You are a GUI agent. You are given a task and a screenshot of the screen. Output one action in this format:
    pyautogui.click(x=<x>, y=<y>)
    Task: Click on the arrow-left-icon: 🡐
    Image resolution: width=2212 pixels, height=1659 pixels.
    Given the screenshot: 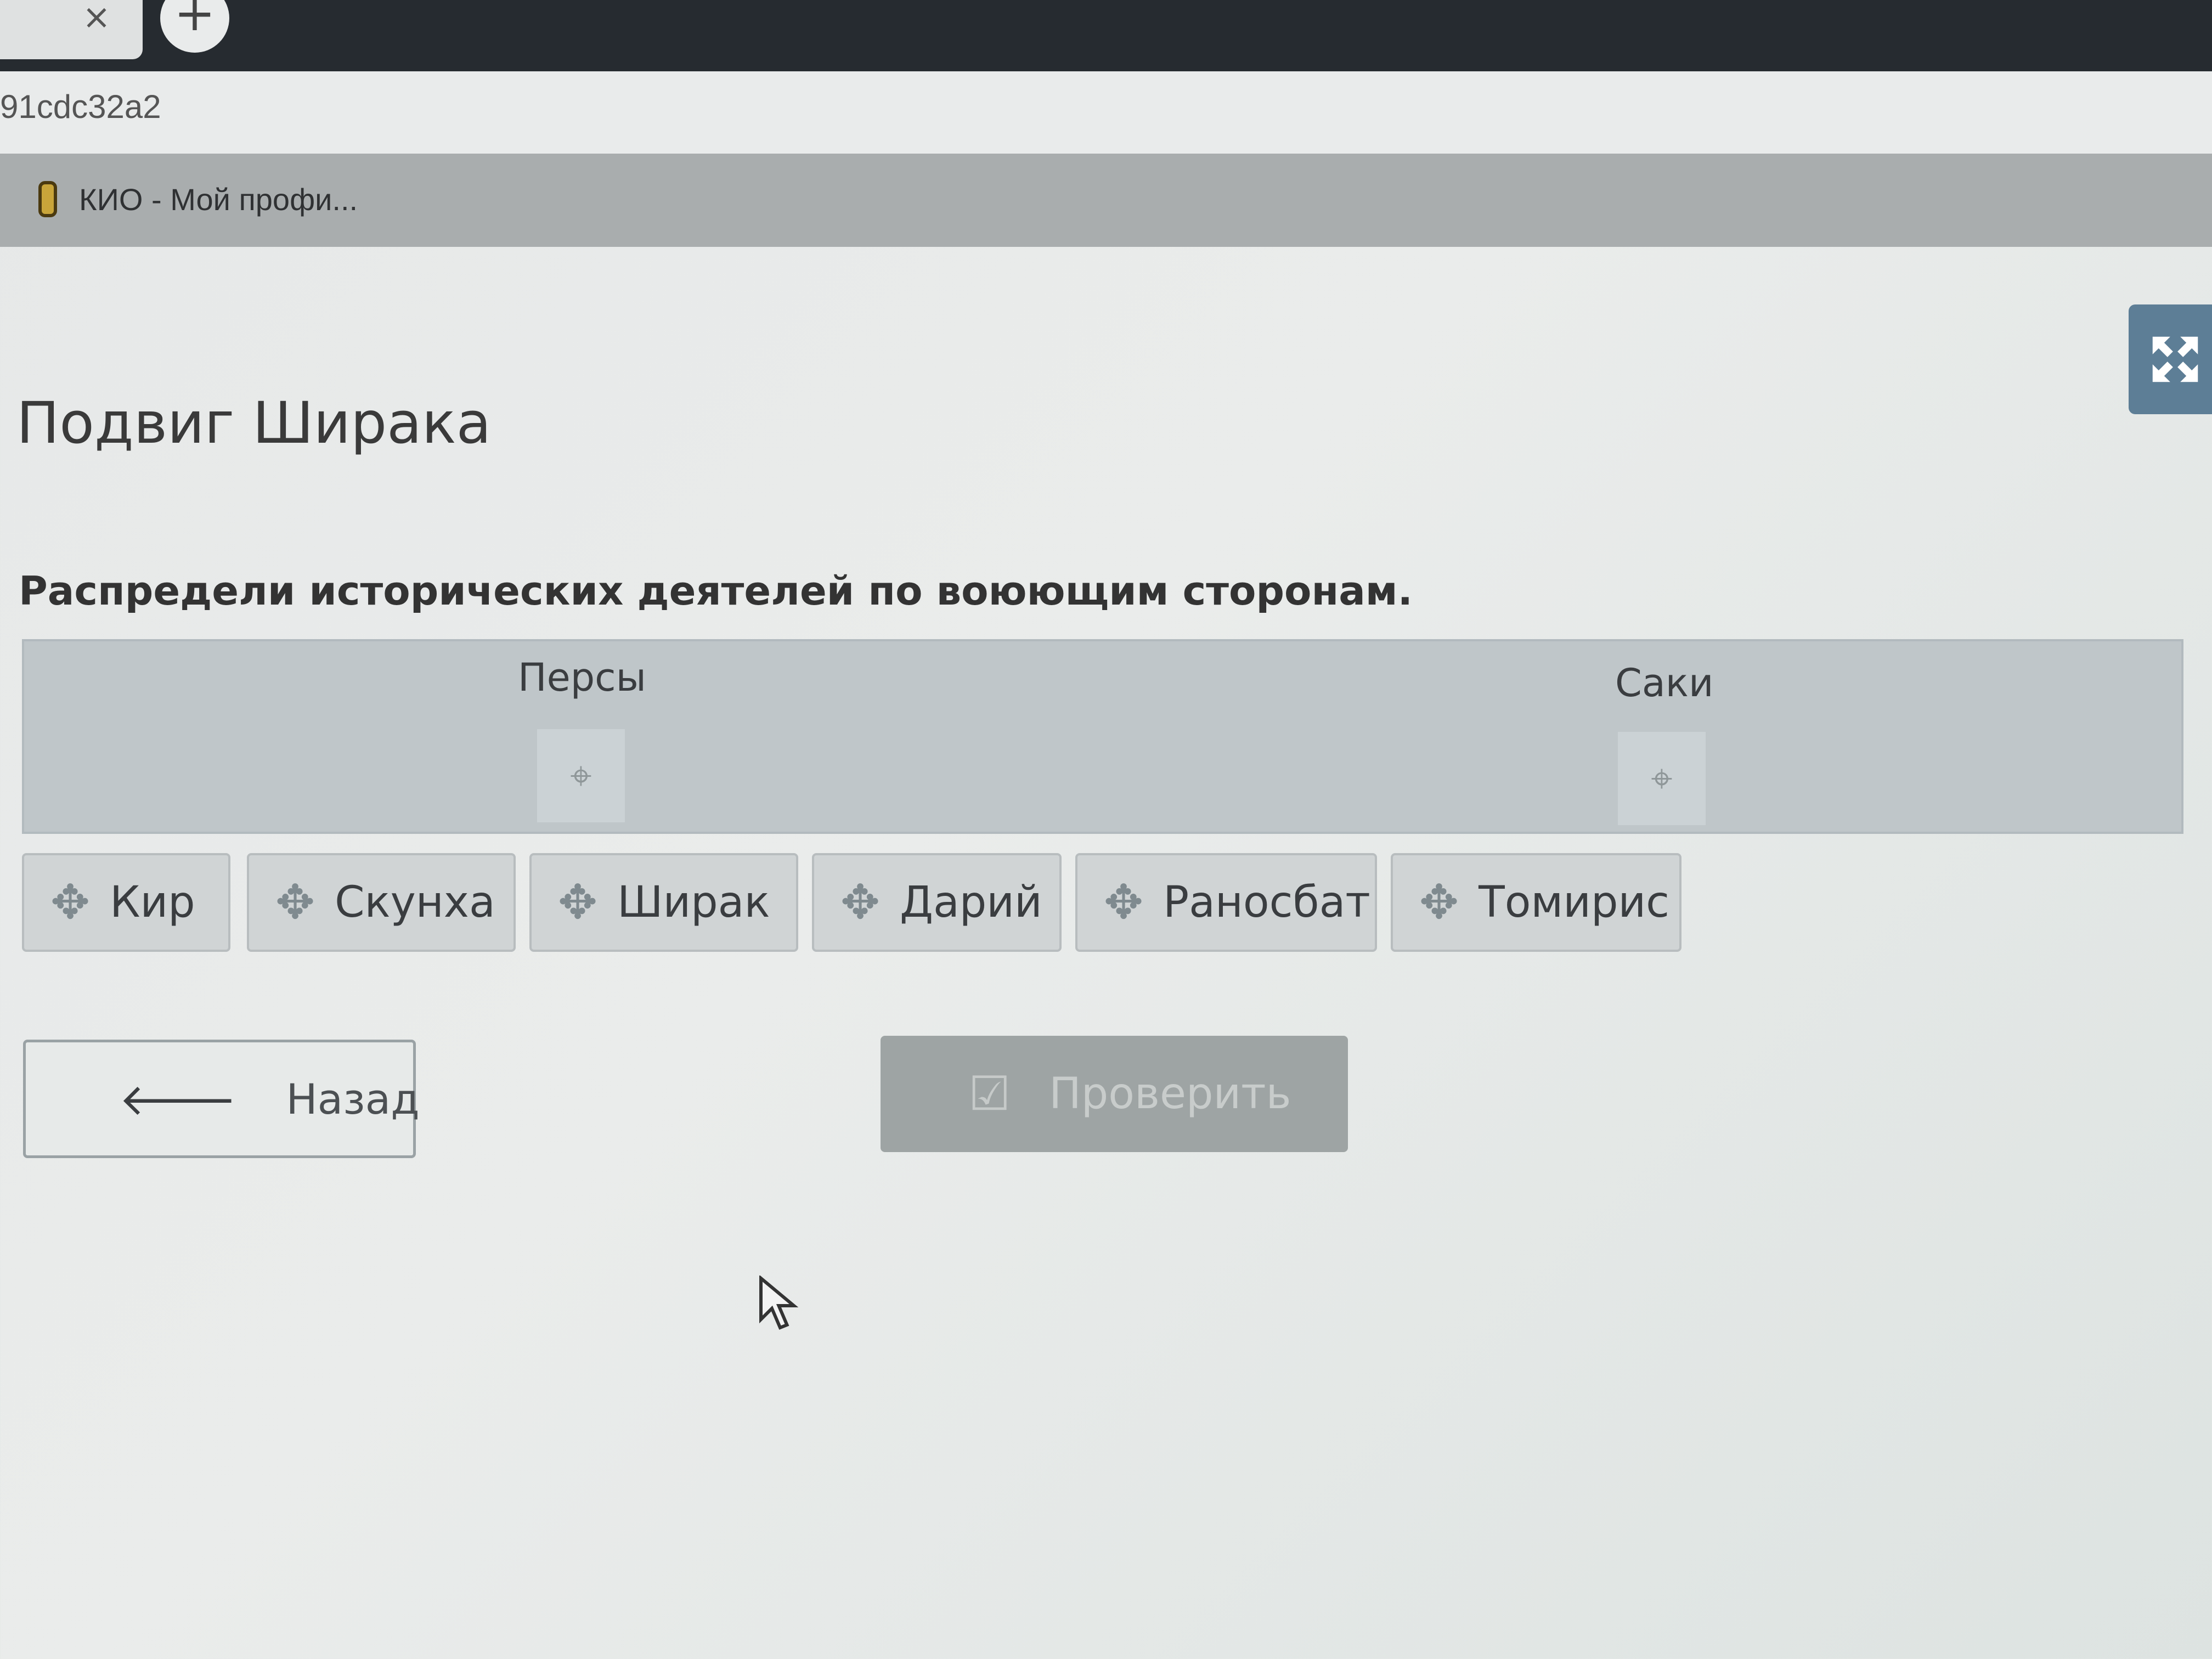 What is the action you would take?
    pyautogui.click(x=178, y=1099)
    